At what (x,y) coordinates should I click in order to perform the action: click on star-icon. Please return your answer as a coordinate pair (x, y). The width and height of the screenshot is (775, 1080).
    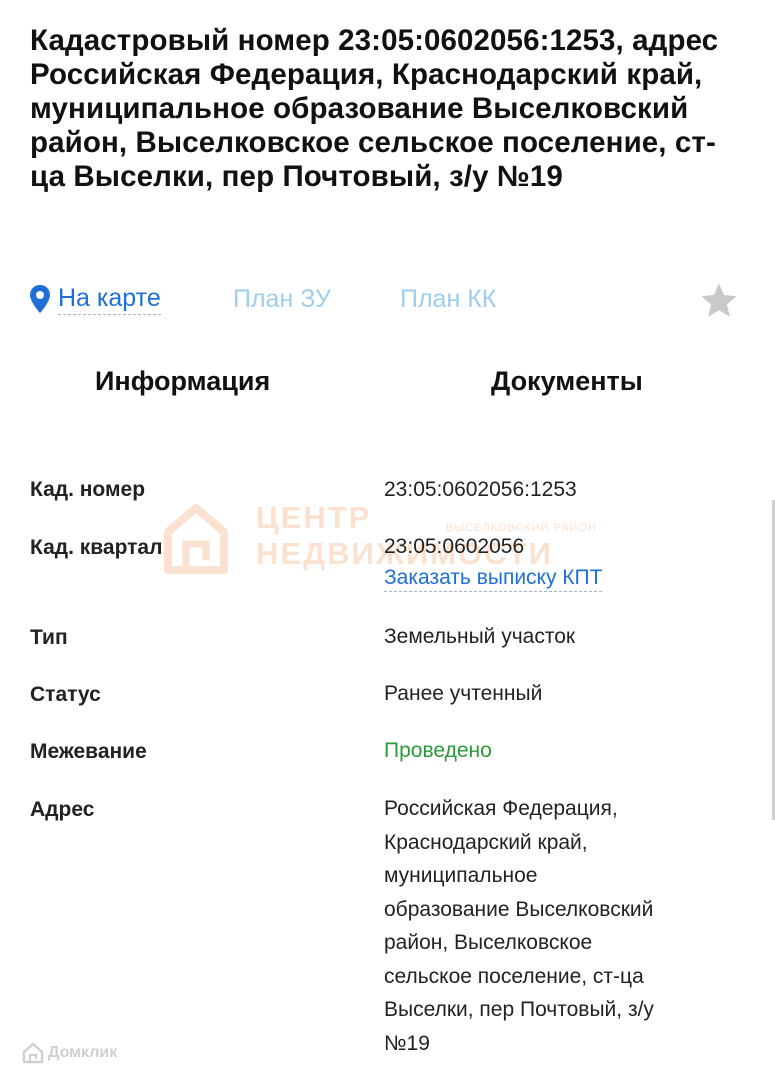
    Looking at the image, I should click on (719, 301).